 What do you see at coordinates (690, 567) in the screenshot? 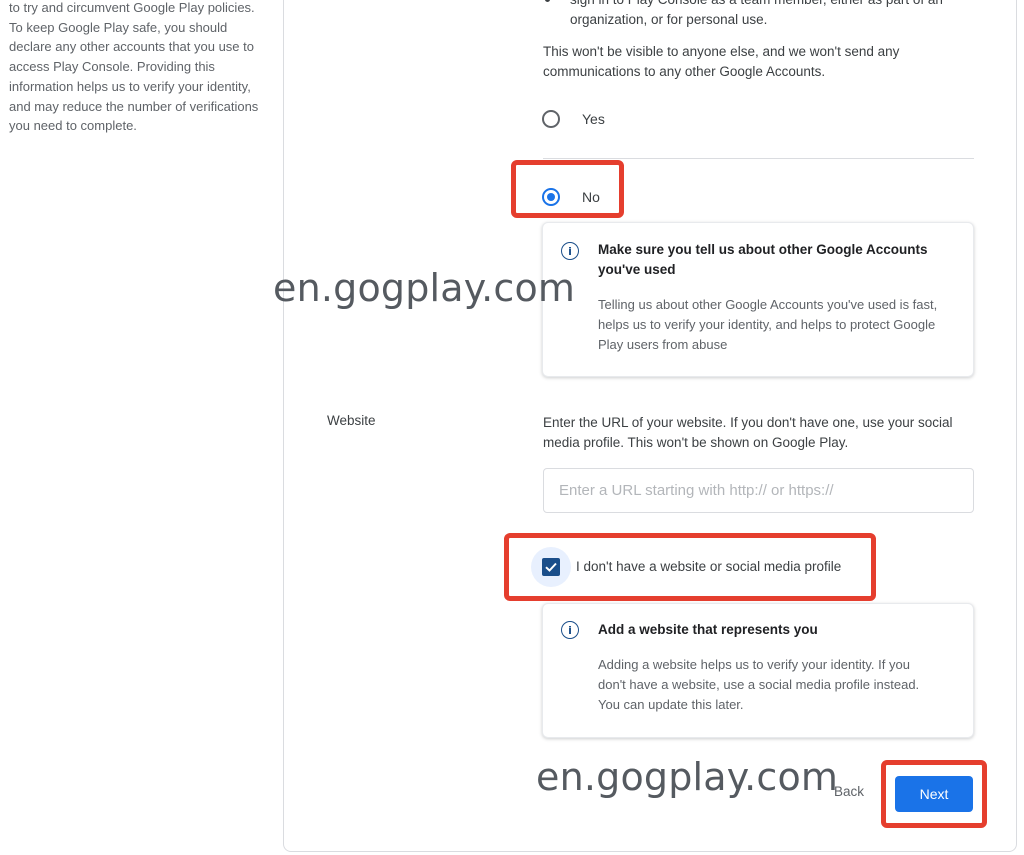
I see `highlight-box-checkbox` at bounding box center [690, 567].